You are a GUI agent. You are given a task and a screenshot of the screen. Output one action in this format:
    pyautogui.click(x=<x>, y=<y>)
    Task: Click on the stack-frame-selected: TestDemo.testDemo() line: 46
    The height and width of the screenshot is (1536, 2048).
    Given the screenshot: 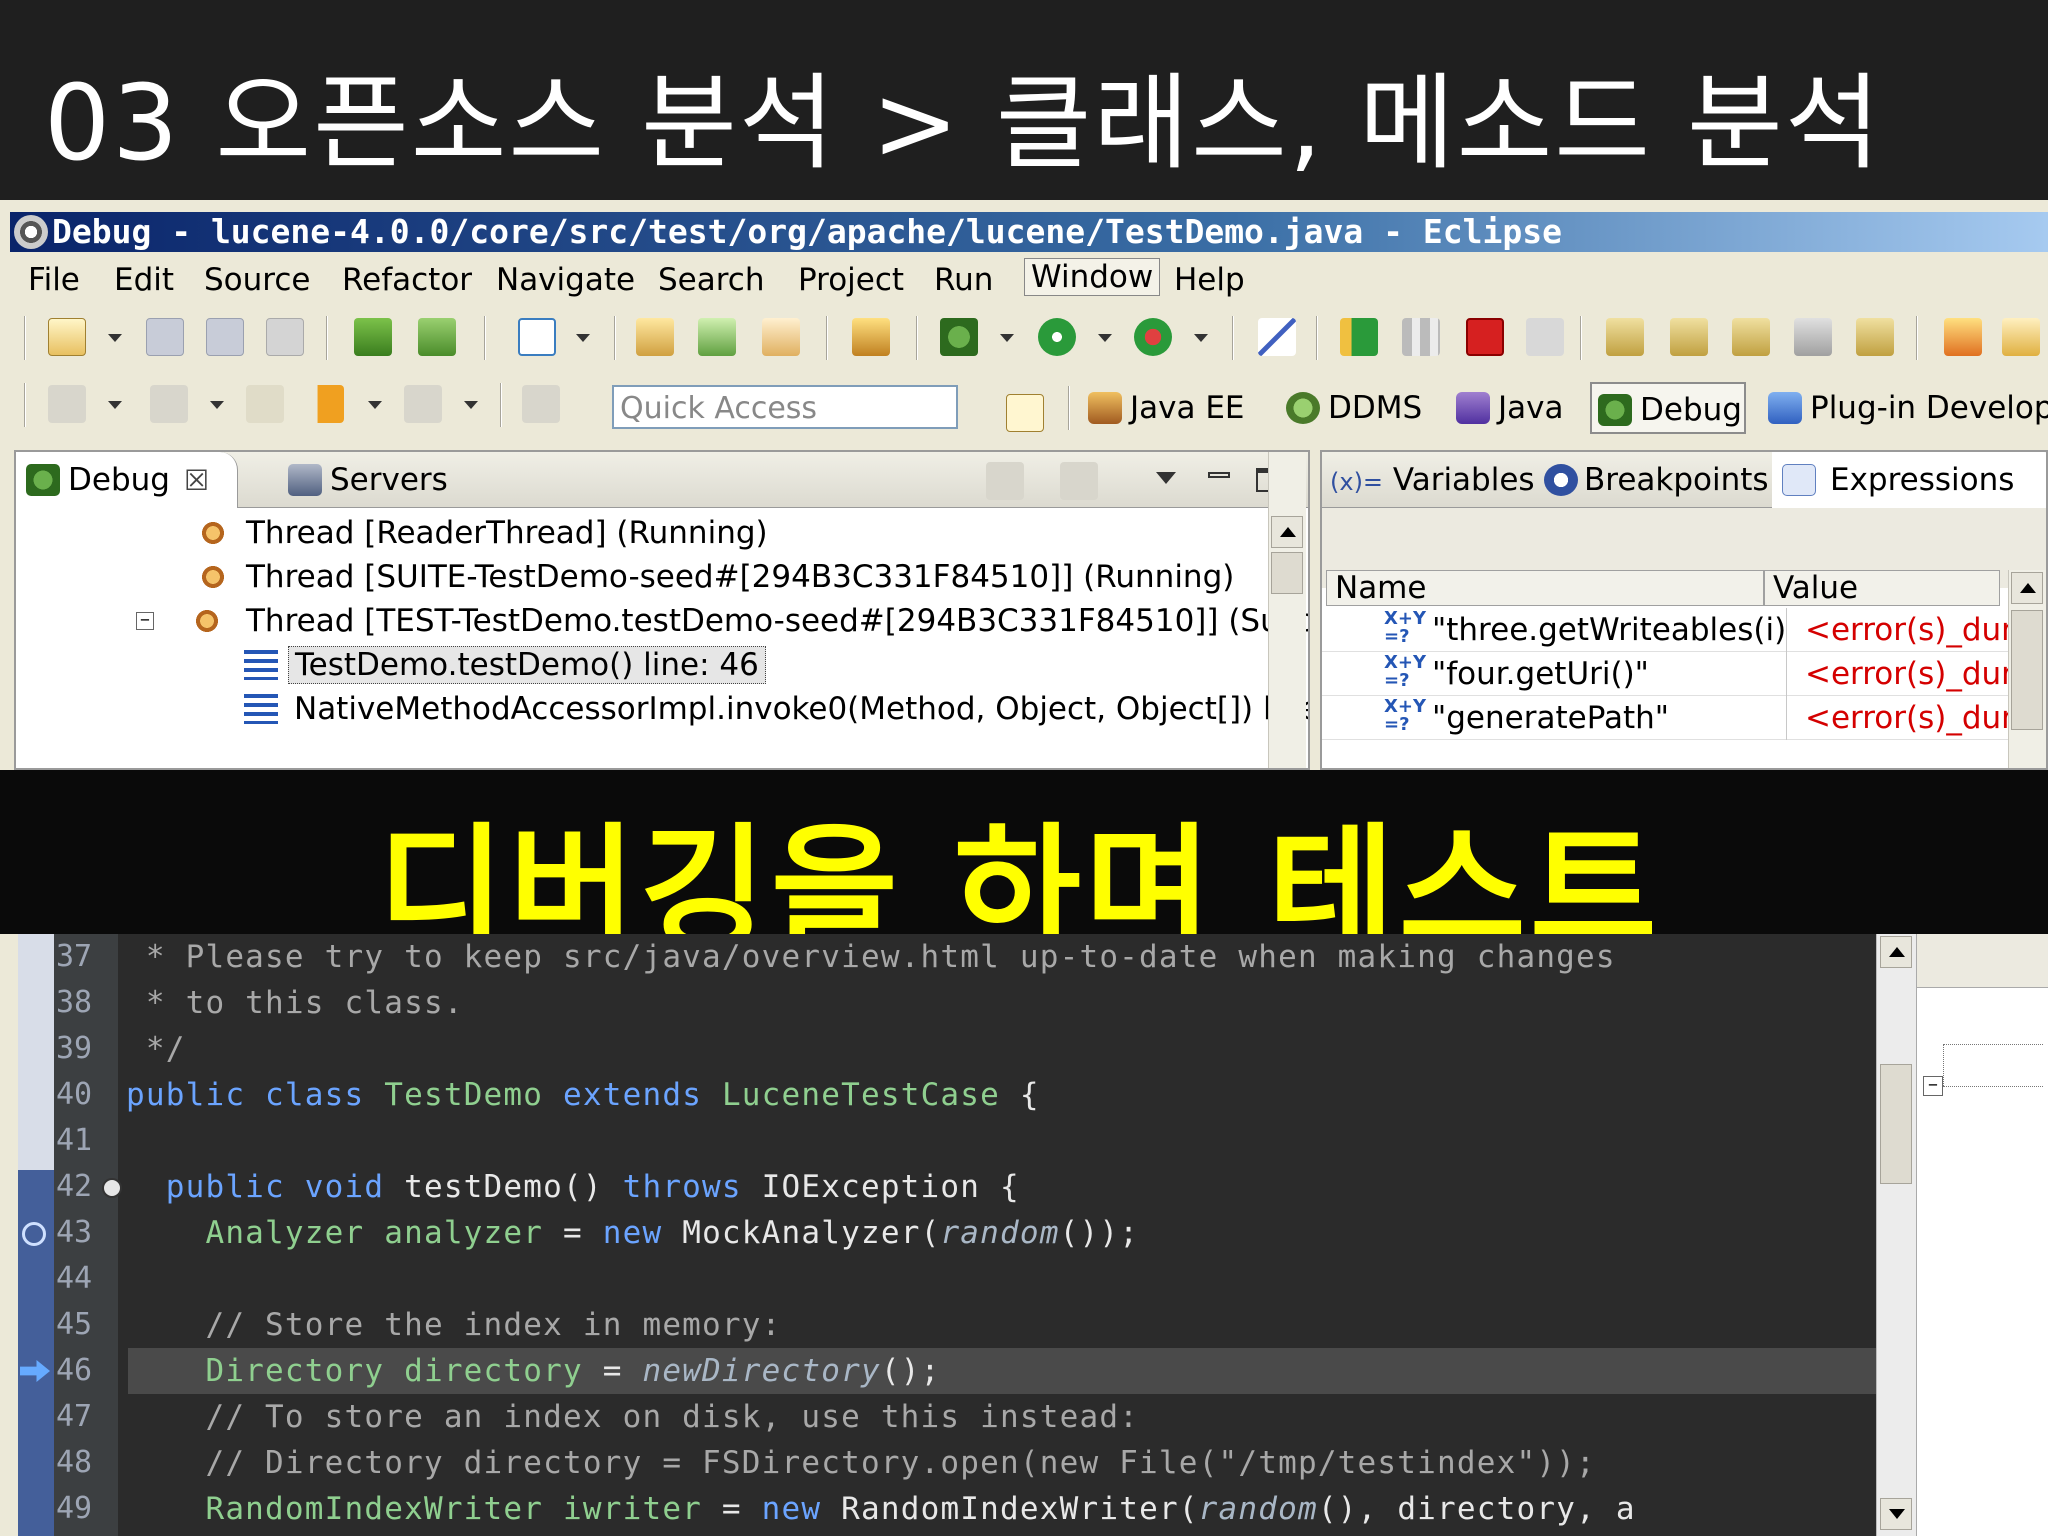 What is the action you would take?
    pyautogui.click(x=740, y=665)
    